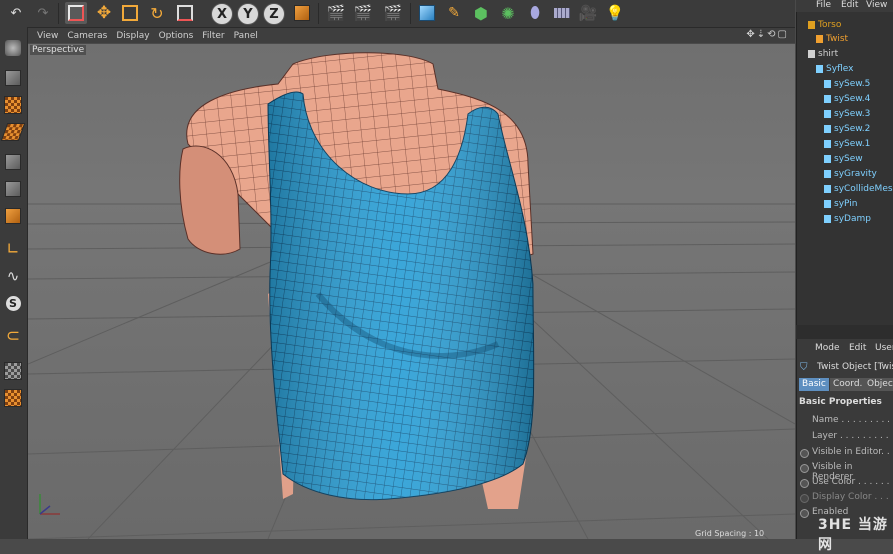 The width and height of the screenshot is (893, 554). Describe the element at coordinates (213, 36) in the screenshot. I see `menu-filter: Filter` at that location.